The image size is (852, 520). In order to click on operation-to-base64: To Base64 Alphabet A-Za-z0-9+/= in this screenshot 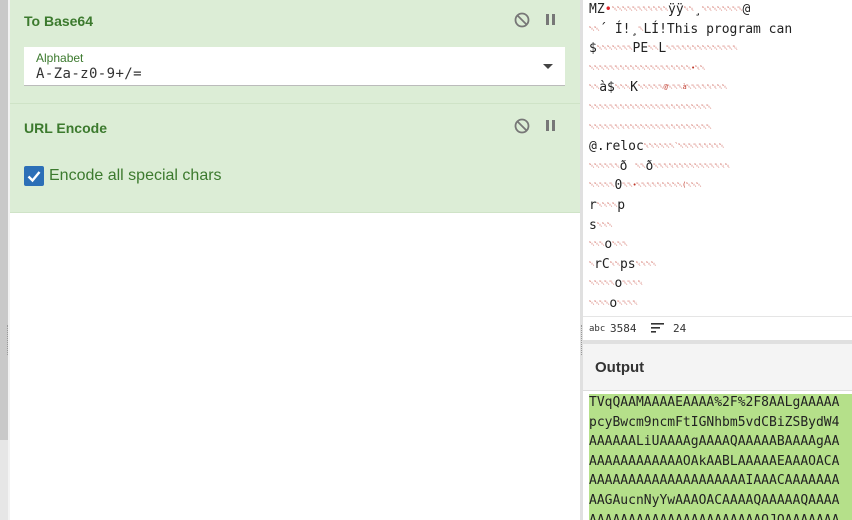, I will do `click(295, 51)`.